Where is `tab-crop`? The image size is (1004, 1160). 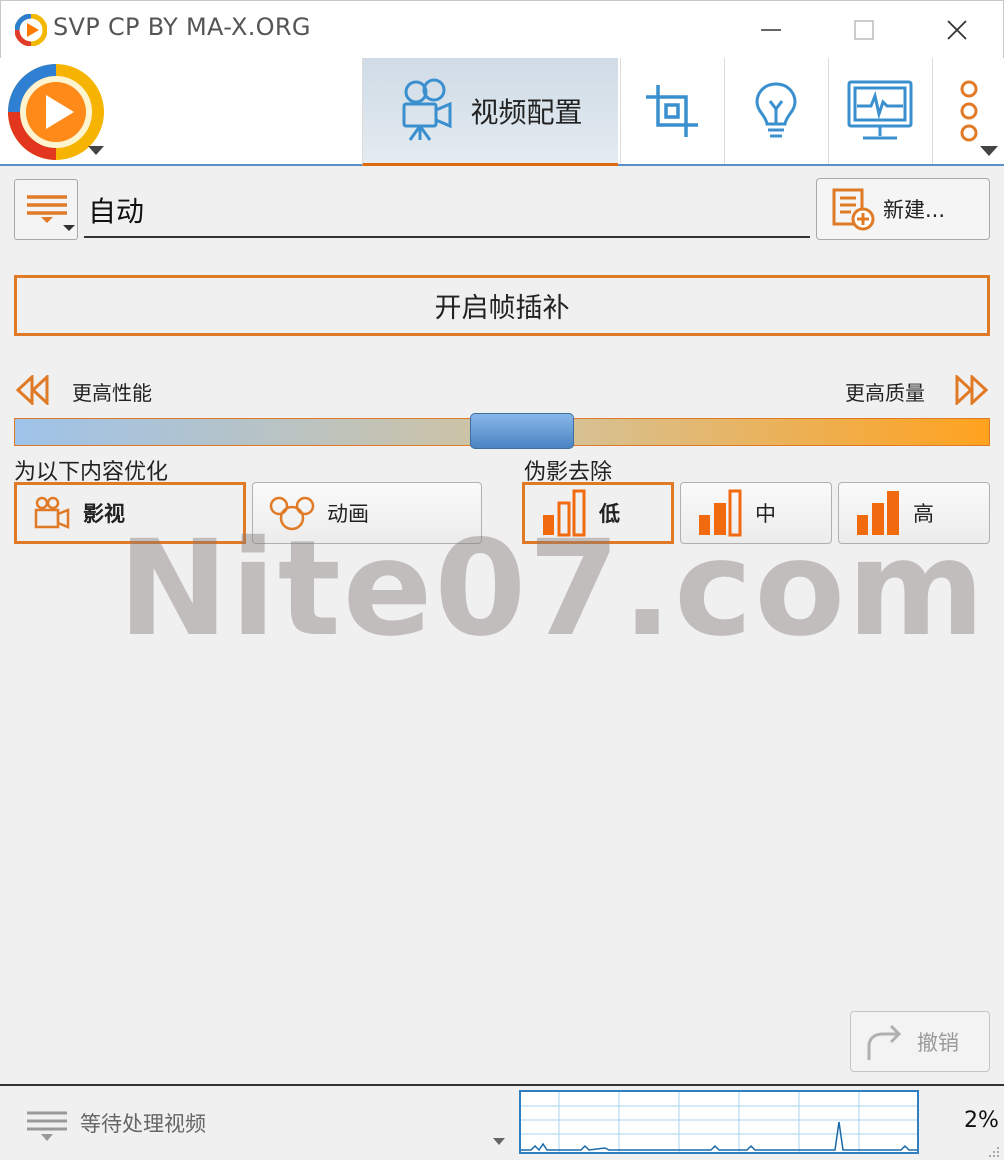 tab-crop is located at coordinates (671, 111).